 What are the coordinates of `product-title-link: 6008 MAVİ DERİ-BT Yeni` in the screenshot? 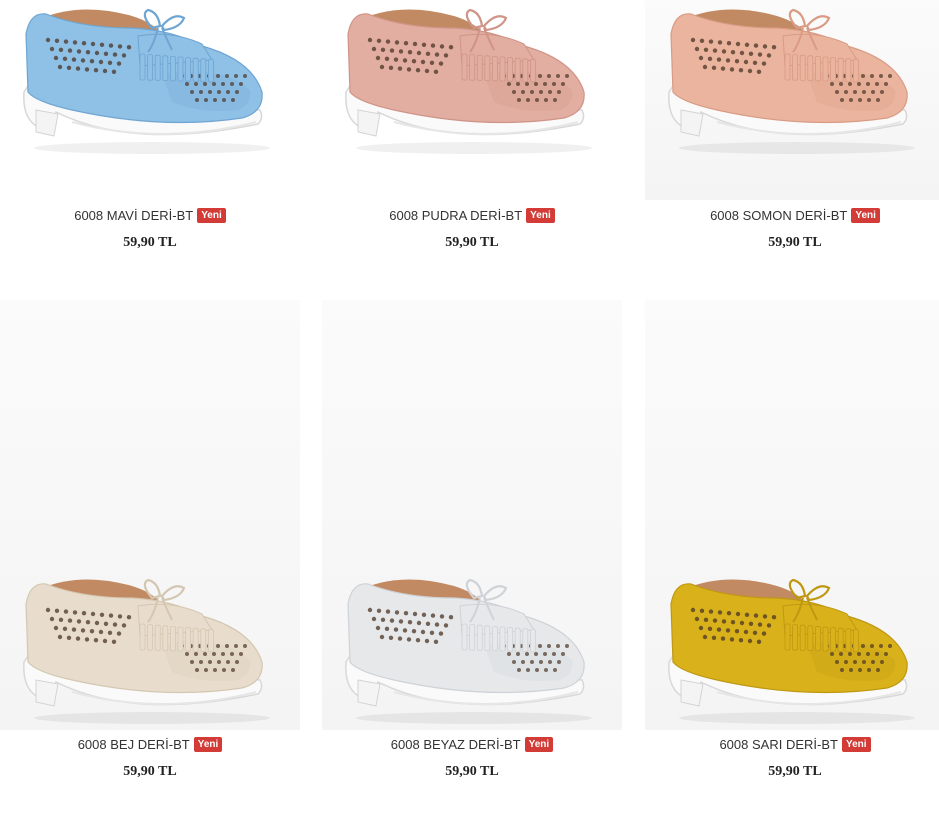 It's located at (150, 215).